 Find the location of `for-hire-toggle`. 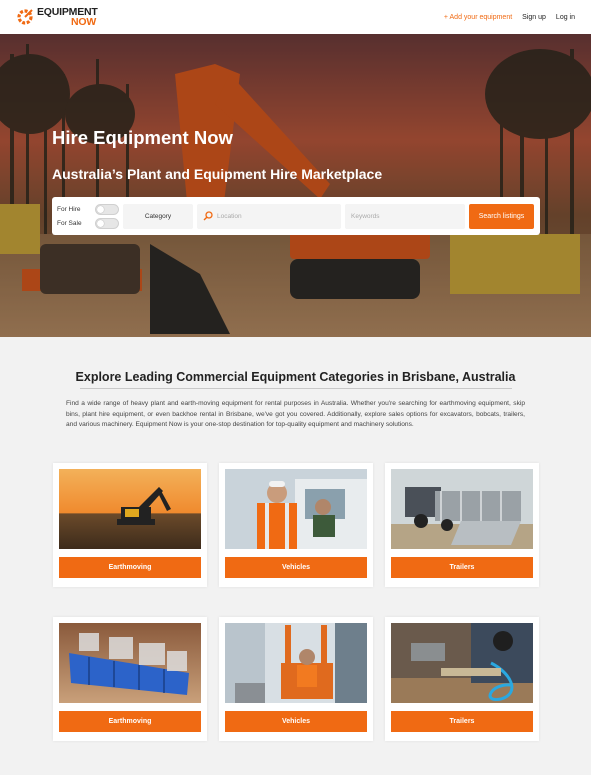

for-hire-toggle is located at coordinates (107, 209).